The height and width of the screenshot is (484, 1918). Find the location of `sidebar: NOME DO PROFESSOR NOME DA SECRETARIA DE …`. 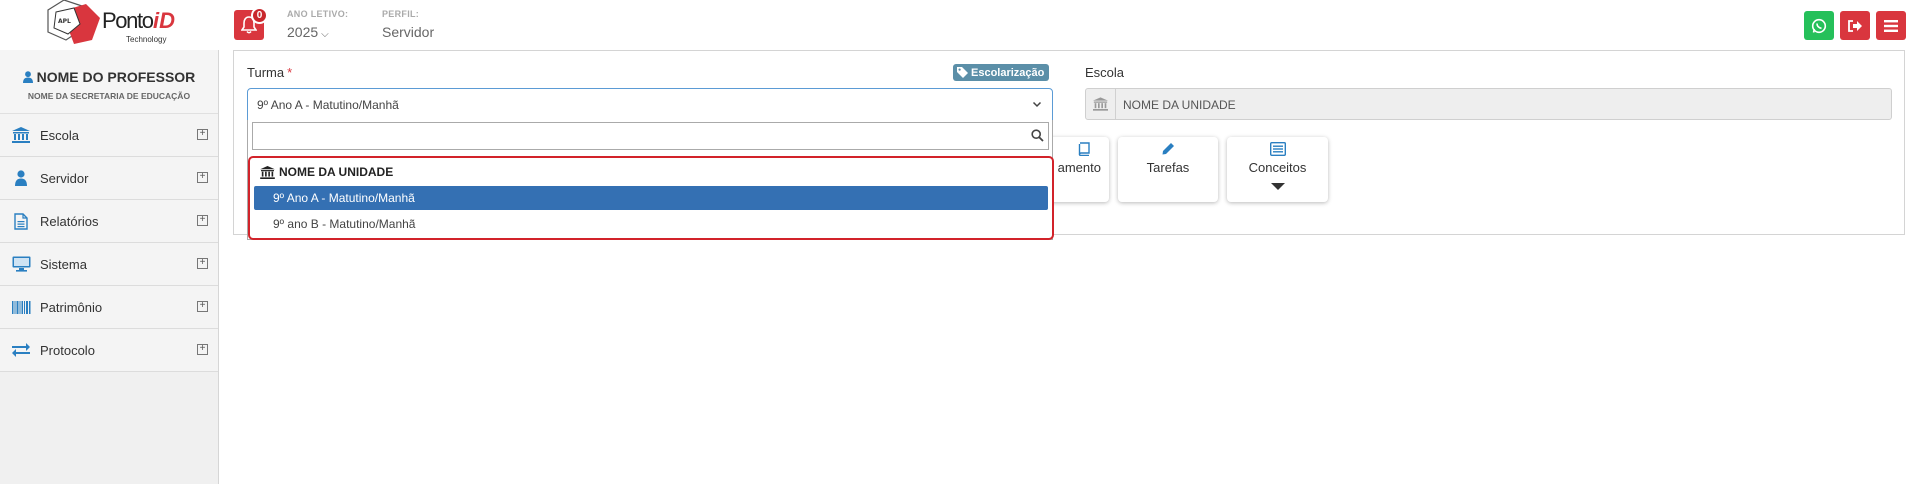

sidebar: NOME DO PROFESSOR NOME DA SECRETARIA DE … is located at coordinates (109, 267).